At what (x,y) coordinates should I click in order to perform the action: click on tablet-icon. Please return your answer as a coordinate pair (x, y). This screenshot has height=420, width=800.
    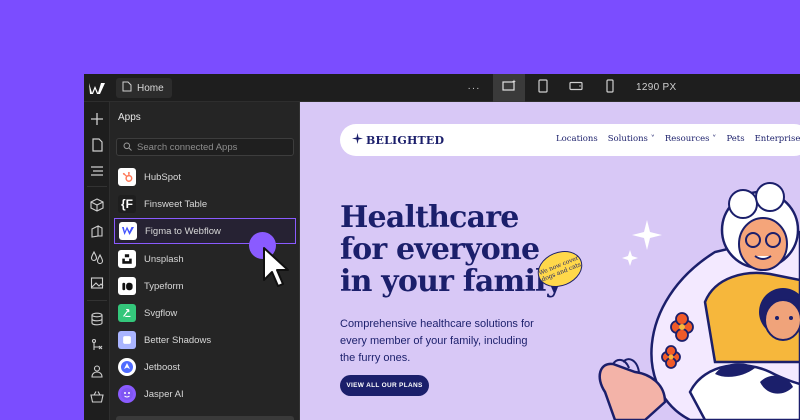
    Looking at the image, I should click on (543, 88).